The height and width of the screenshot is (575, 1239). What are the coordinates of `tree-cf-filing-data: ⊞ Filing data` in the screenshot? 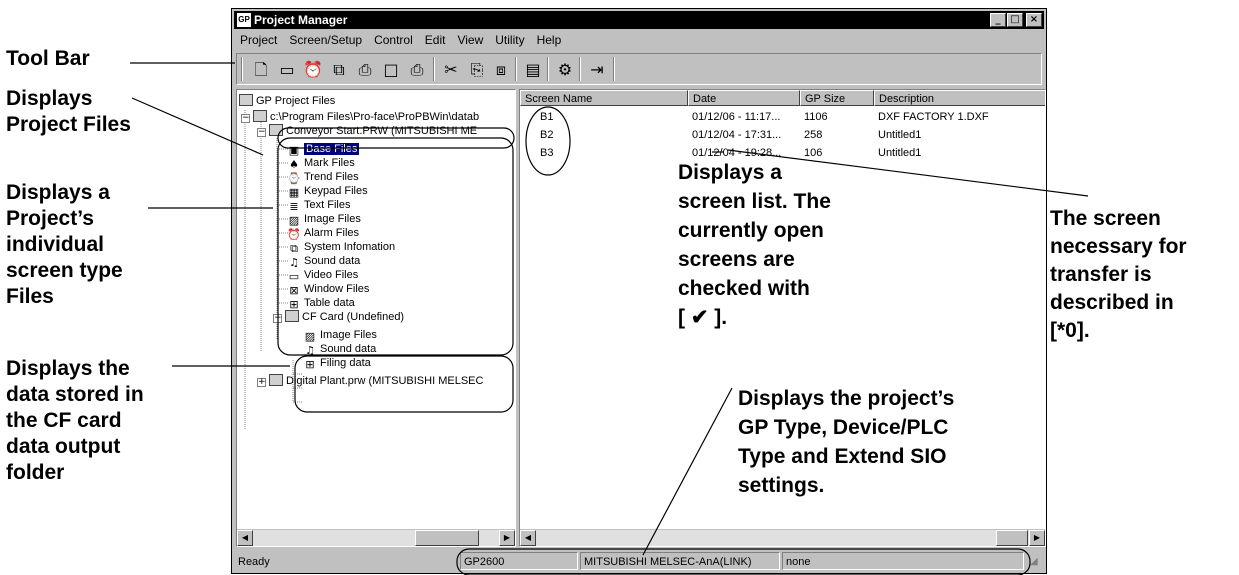 It's located at (337, 363).